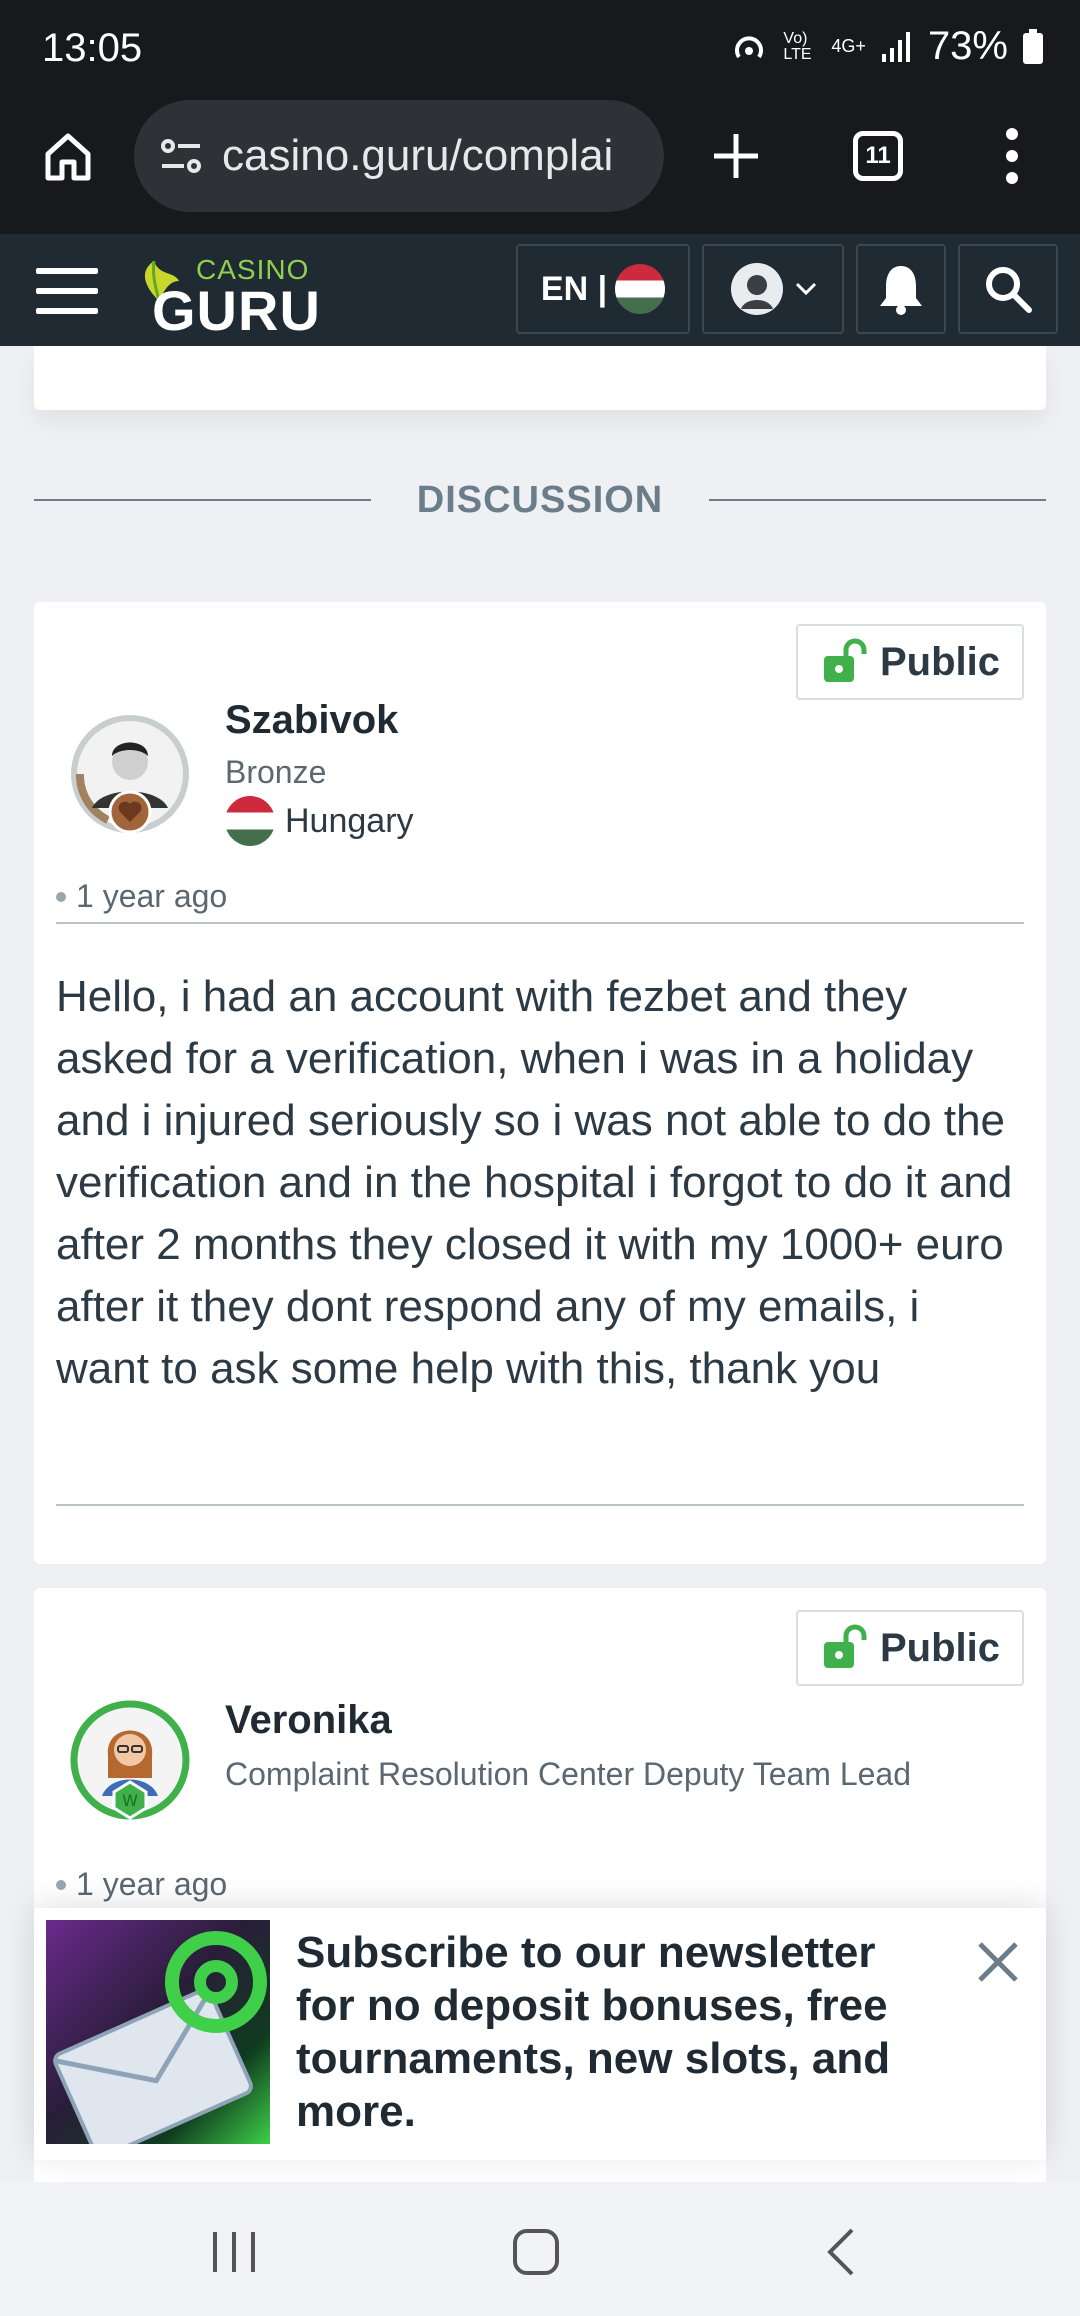  I want to click on site-settings-icon, so click(181, 156).